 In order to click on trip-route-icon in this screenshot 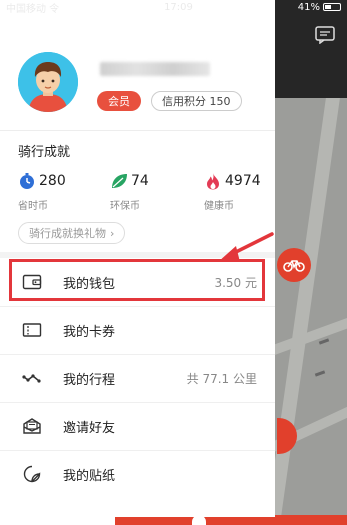, I will do `click(31, 378)`.